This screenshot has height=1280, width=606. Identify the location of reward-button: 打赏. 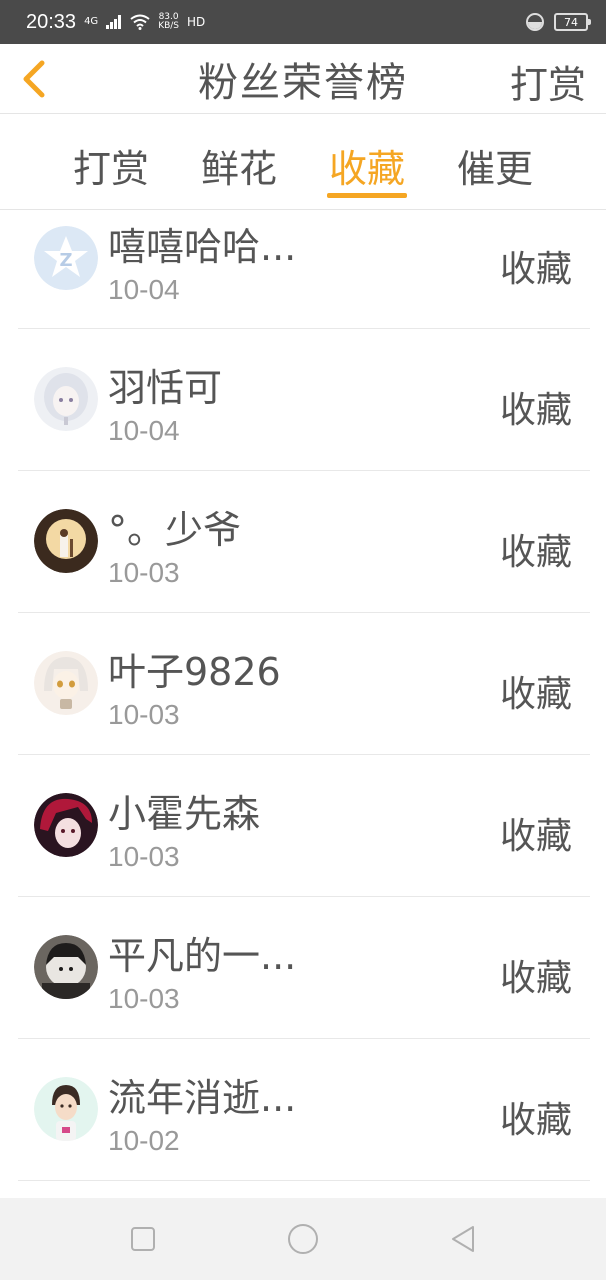
(548, 81).